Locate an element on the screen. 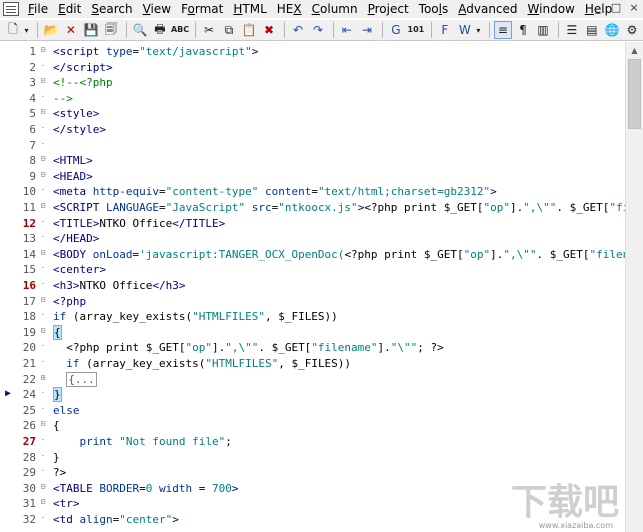 Image resolution: width=643 pixels, height=532 pixels. delete-icon: ✖ is located at coordinates (269, 30).